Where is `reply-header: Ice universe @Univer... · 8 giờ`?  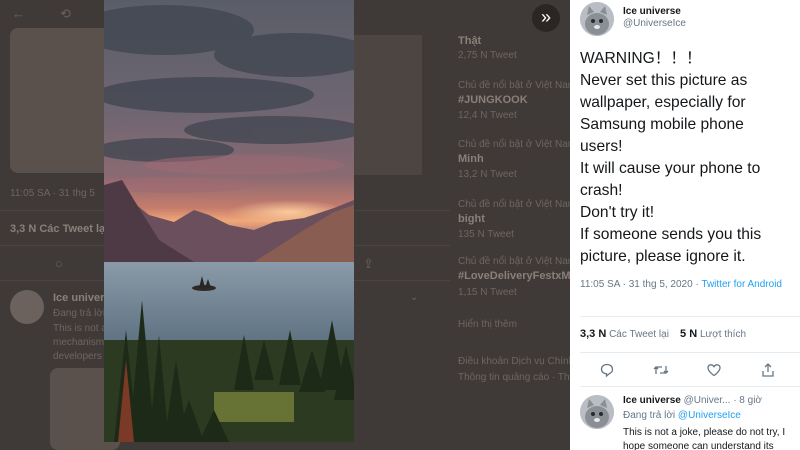
reply-header: Ice universe @Univer... · 8 giờ is located at coordinates (692, 400).